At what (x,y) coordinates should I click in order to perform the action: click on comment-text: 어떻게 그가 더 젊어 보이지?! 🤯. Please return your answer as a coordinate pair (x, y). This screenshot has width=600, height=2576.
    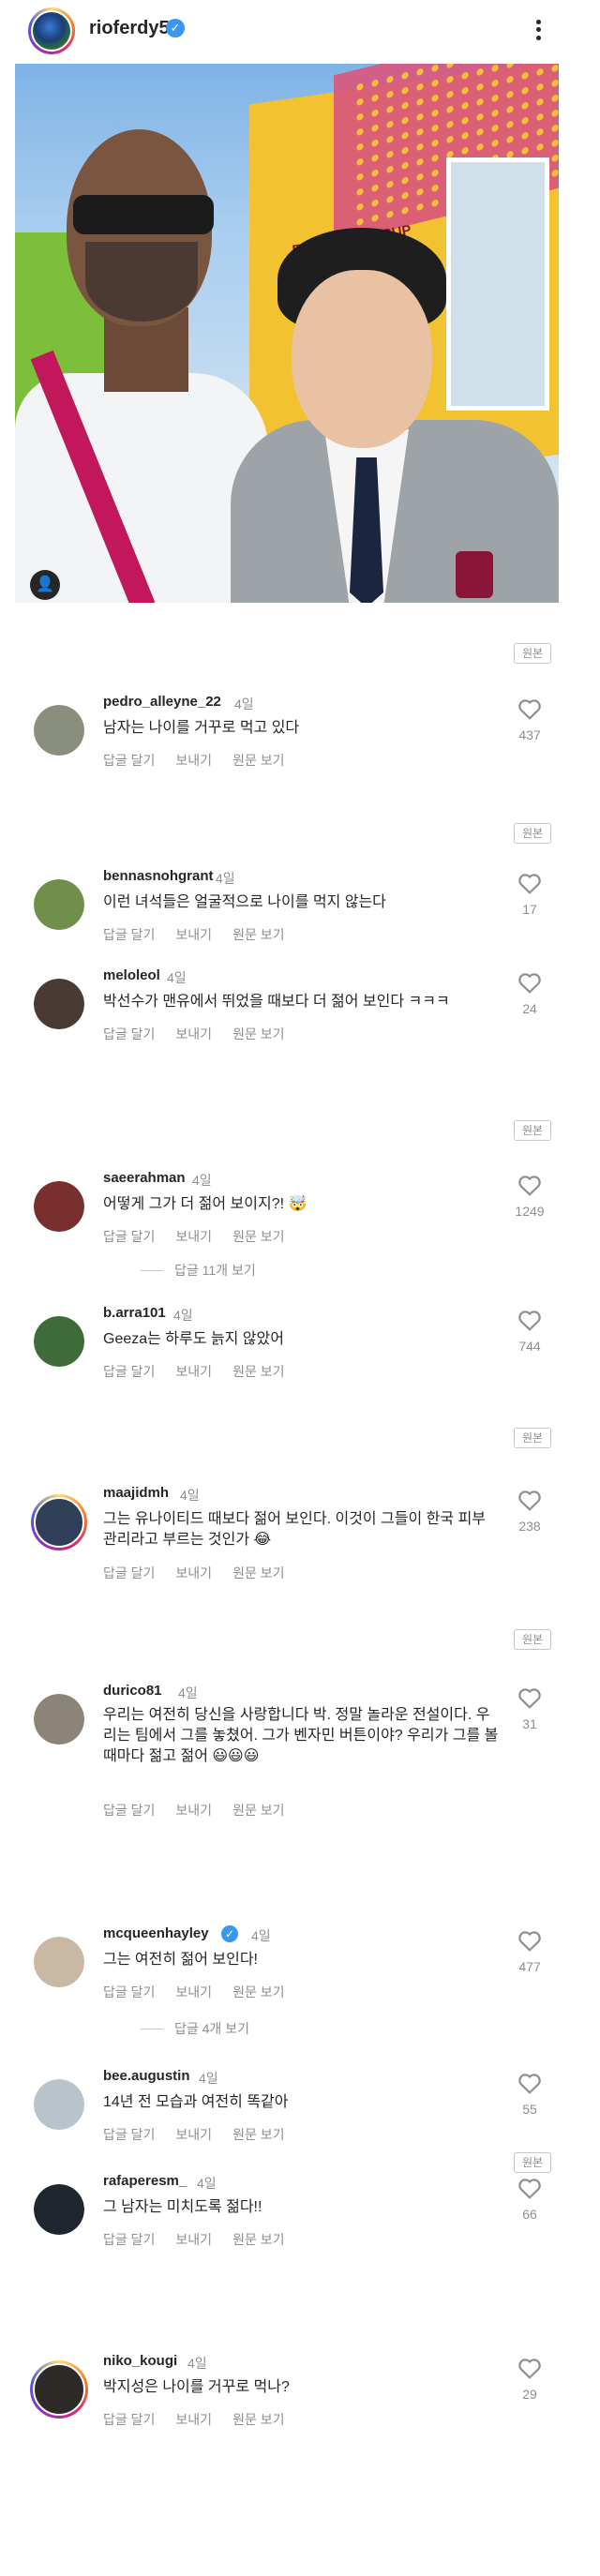
    Looking at the image, I should click on (205, 1204).